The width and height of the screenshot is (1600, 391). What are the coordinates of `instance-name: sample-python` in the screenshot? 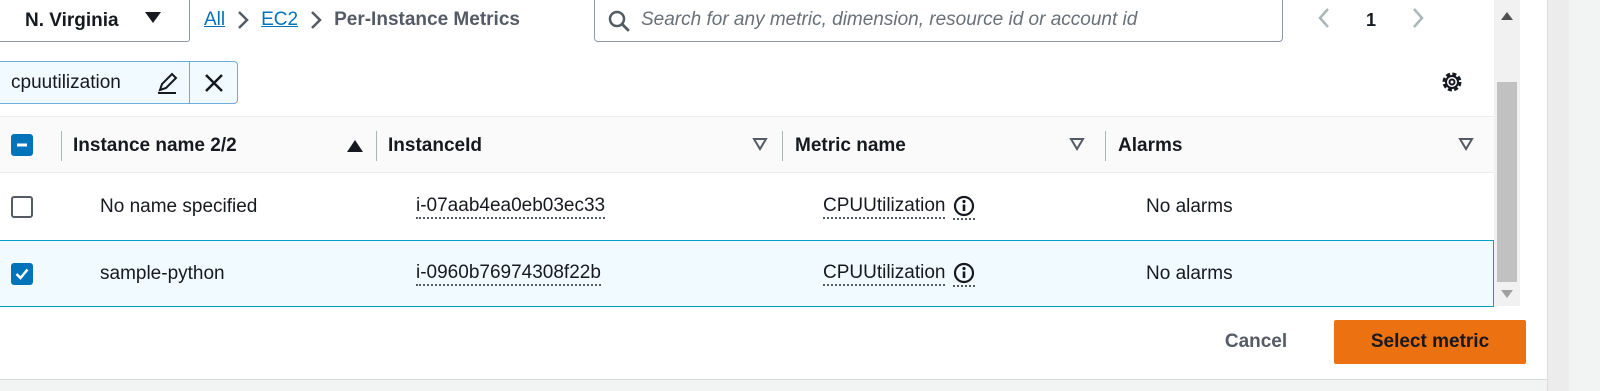 It's located at (162, 273).